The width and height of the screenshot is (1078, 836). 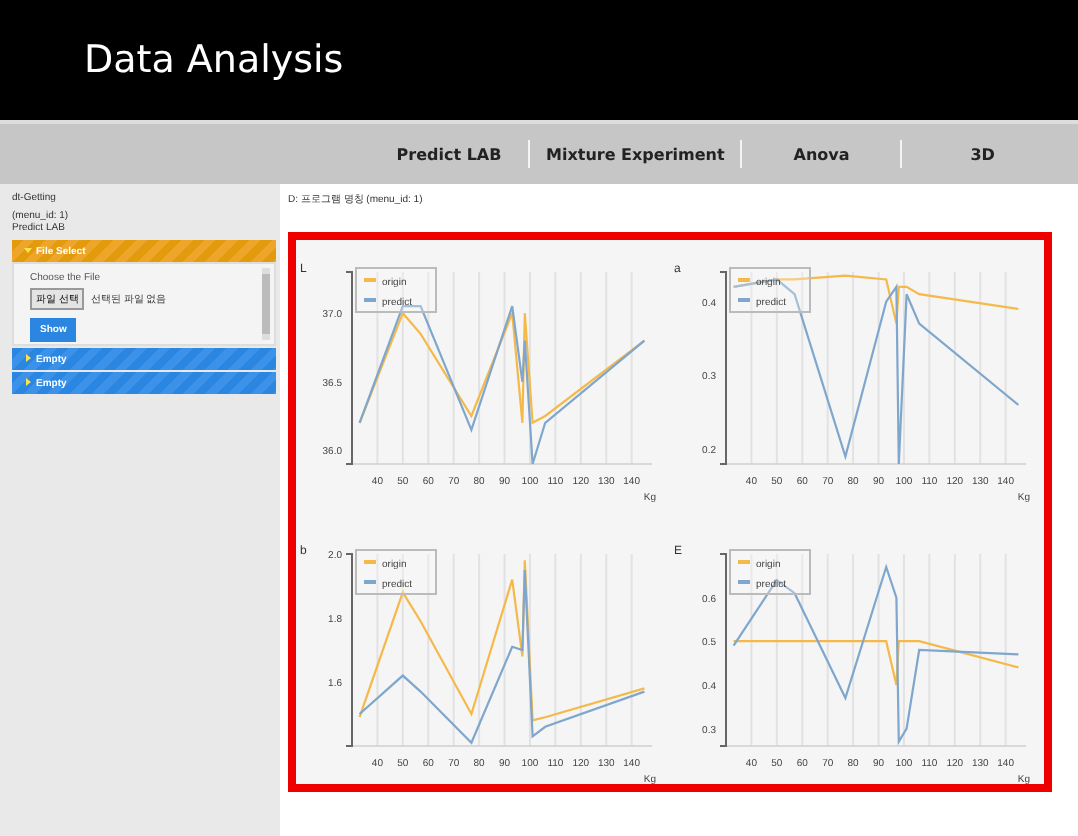 I want to click on nav-tab: Anova, so click(x=822, y=154).